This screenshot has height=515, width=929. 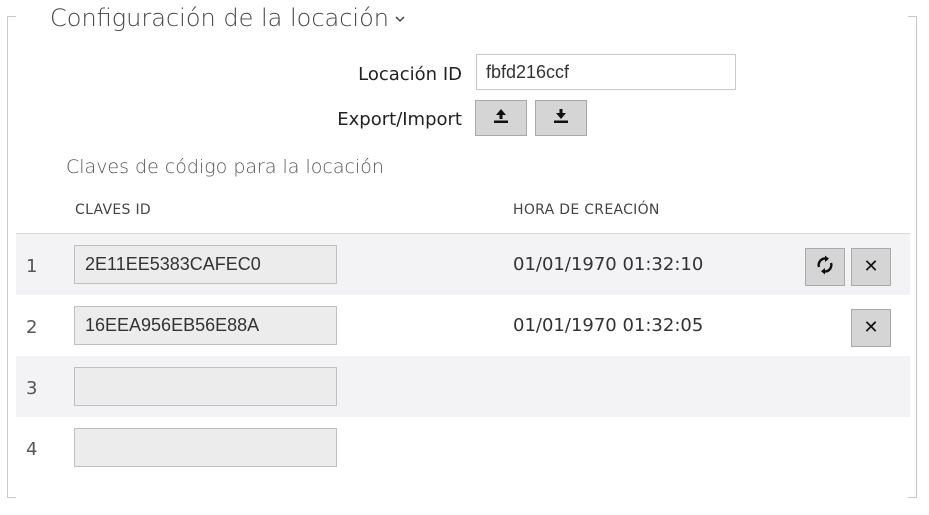 I want to click on panel-title: Configuración de la locación, so click(x=227, y=18).